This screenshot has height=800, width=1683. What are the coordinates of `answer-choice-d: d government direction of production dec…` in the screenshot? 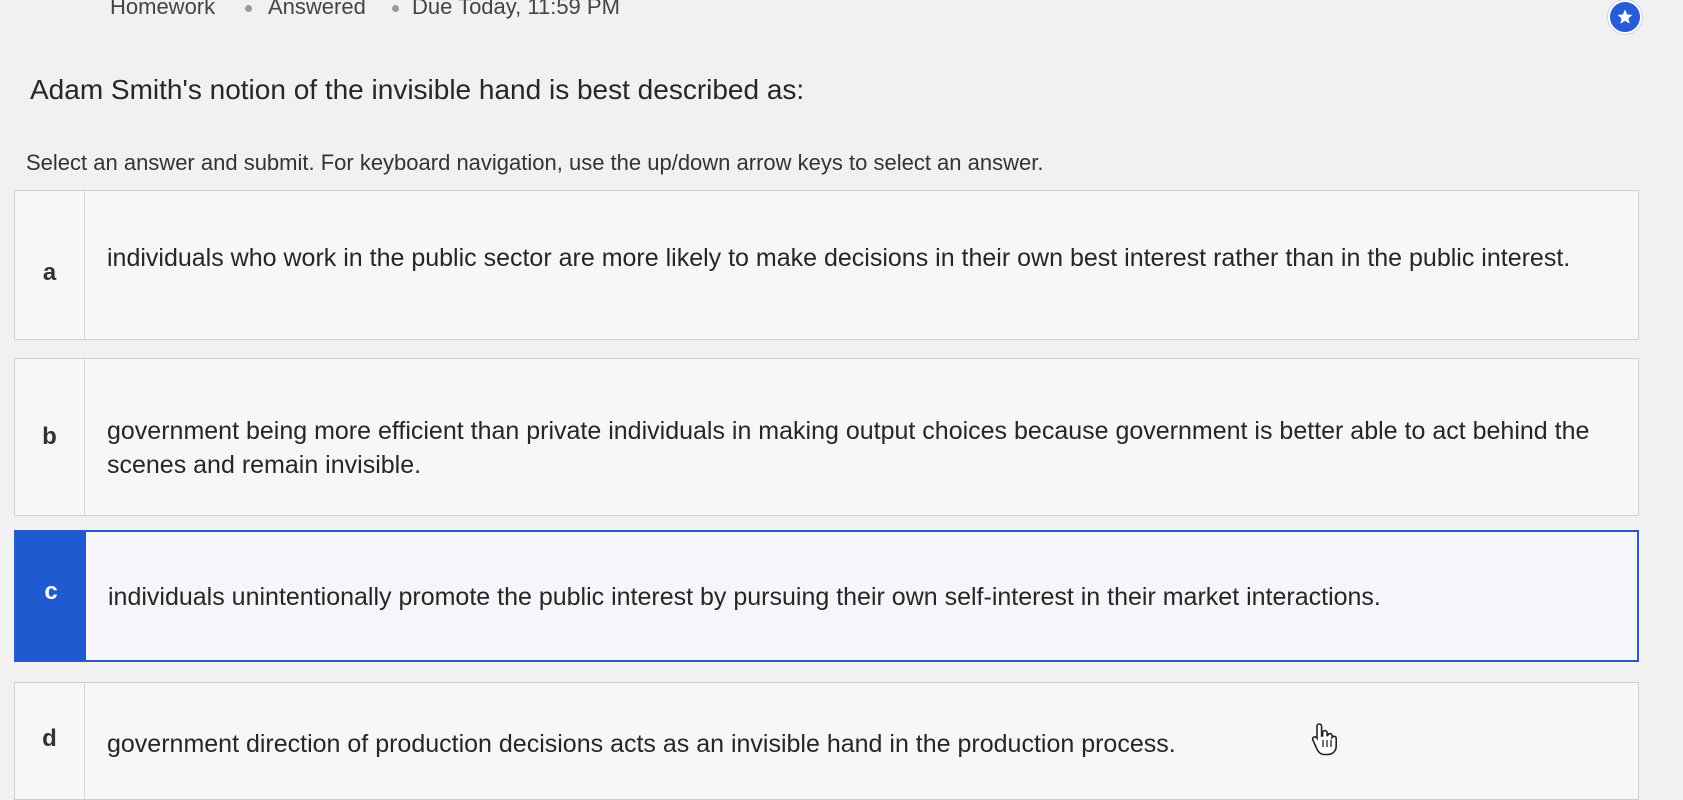 It's located at (826, 741).